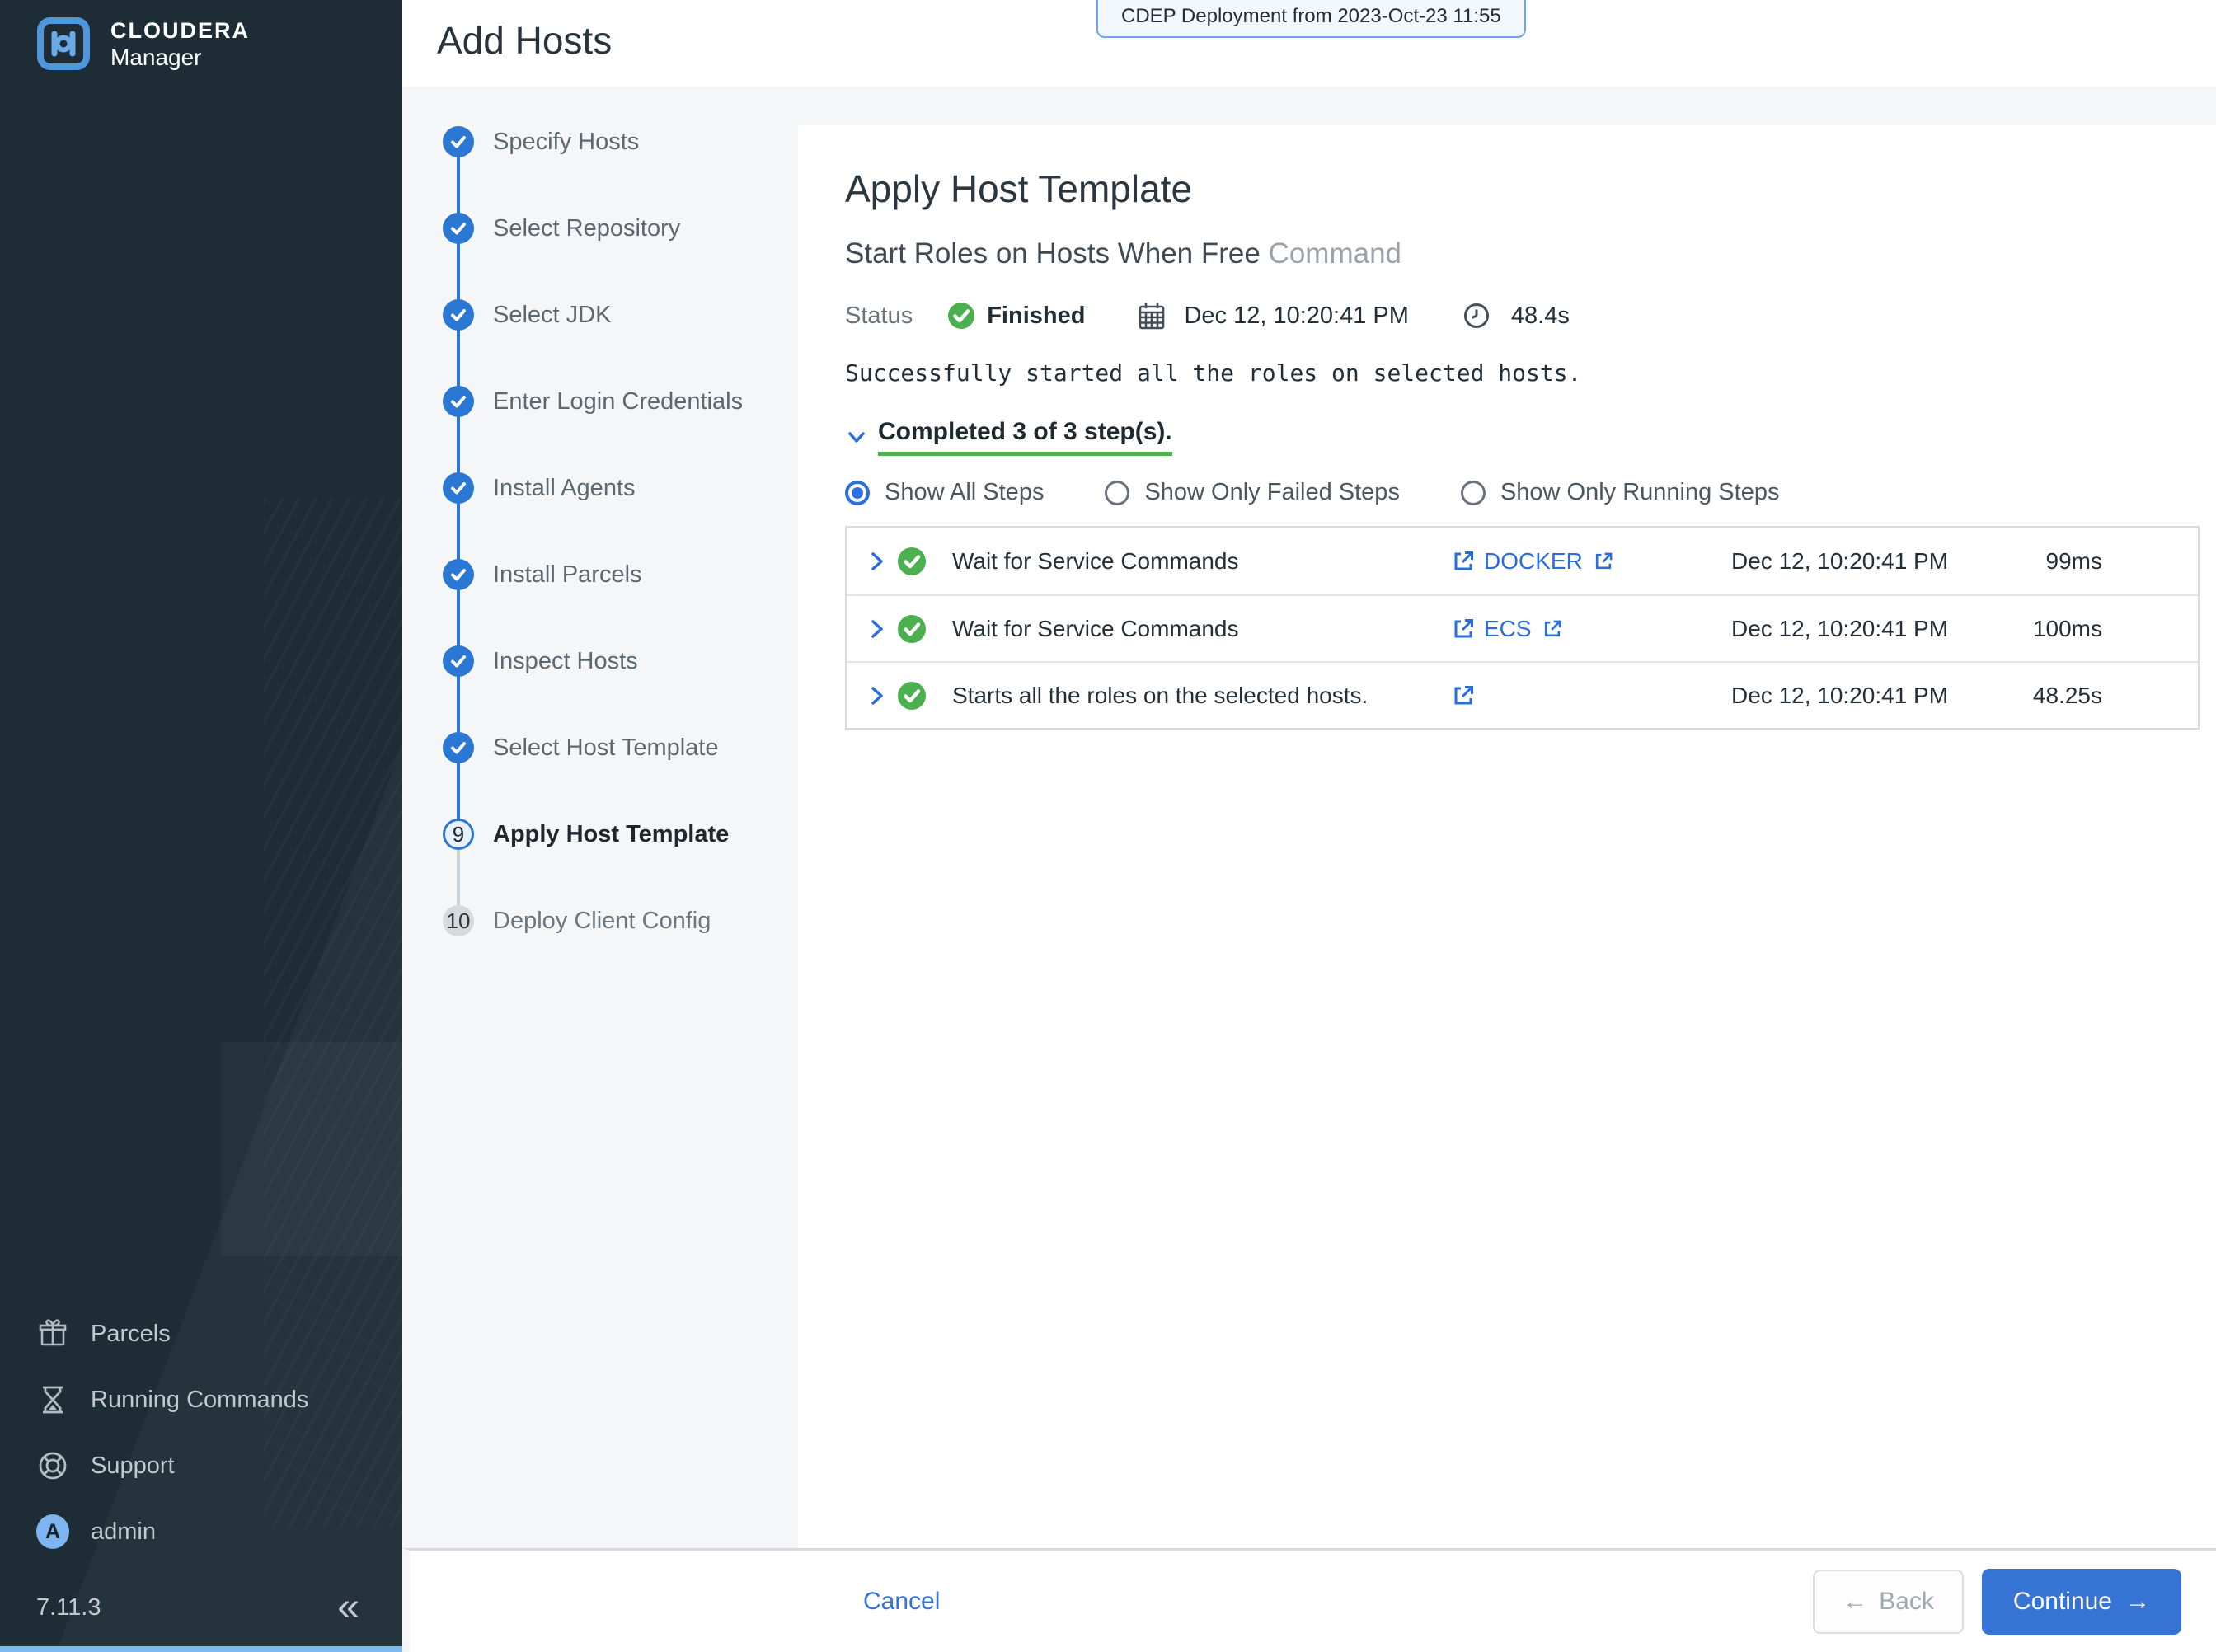  Describe the element at coordinates (912, 695) in the screenshot. I see `step-success-icon` at that location.